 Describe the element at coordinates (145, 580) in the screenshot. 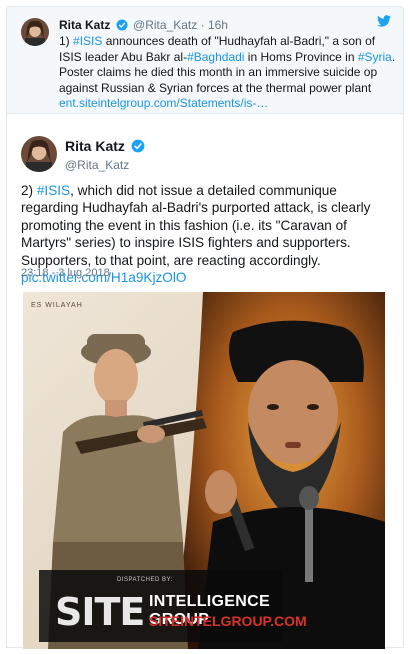

I see `watermark-dispatched: DISPATCHED BY:` at that location.